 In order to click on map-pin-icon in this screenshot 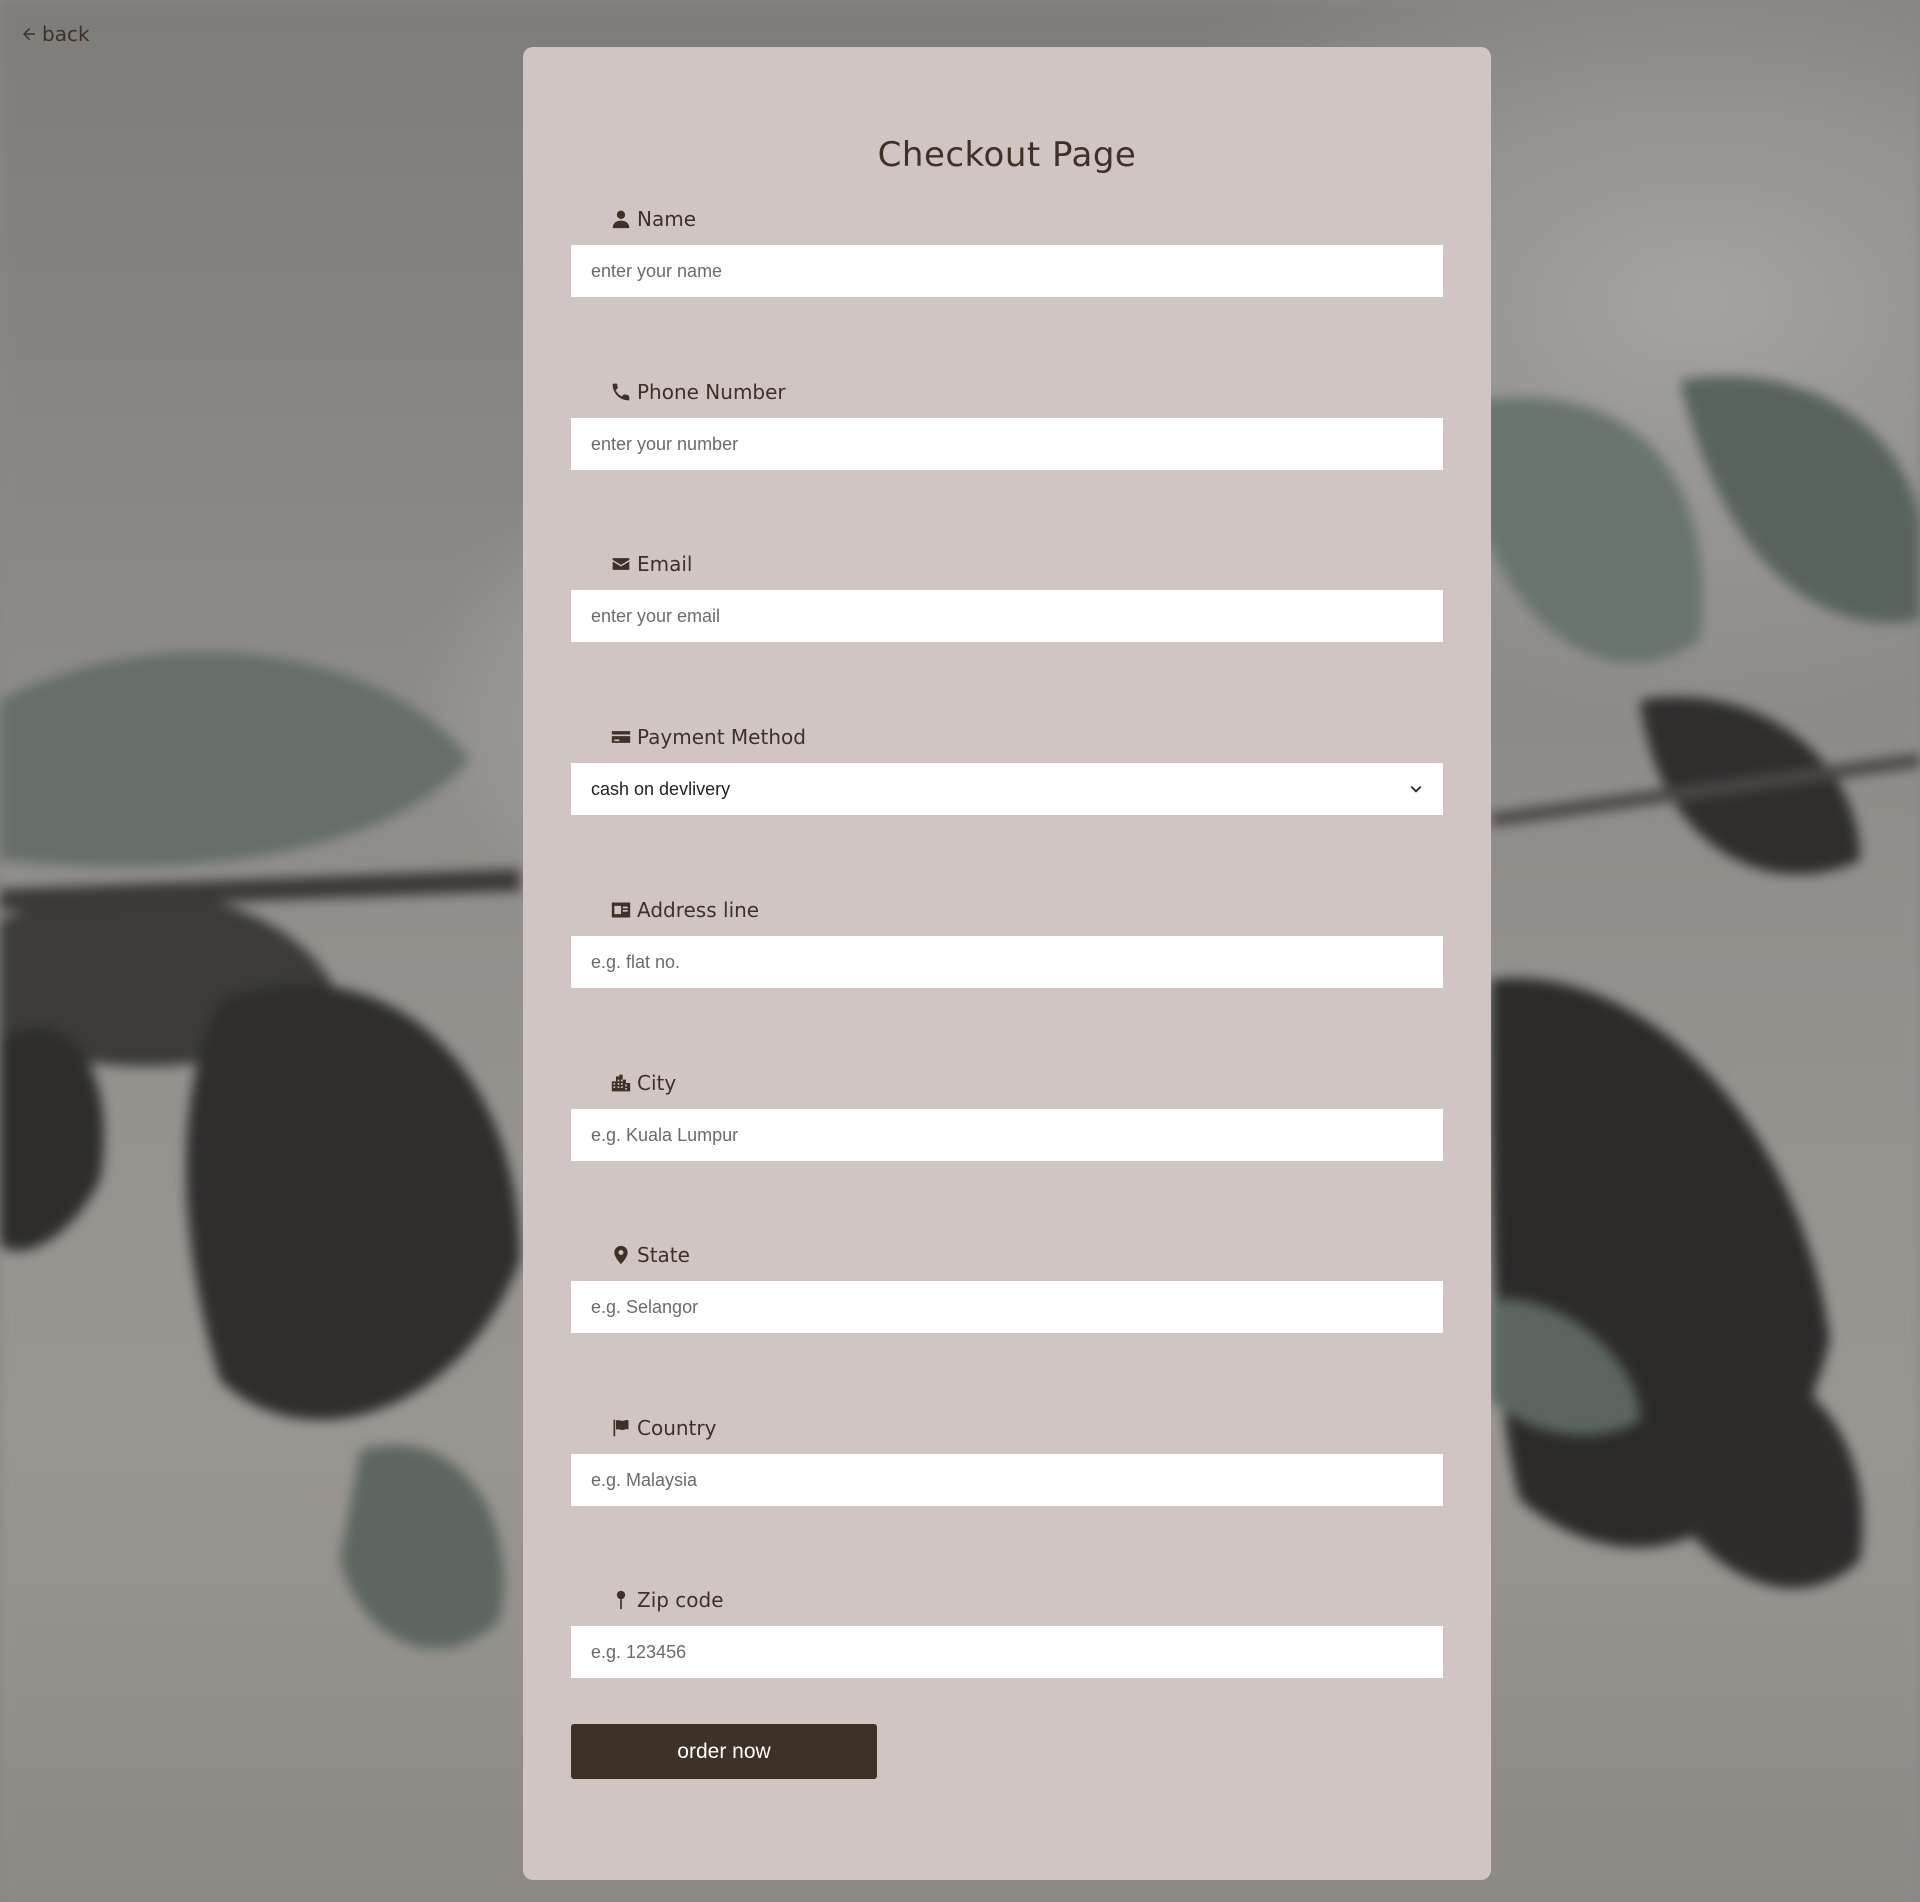, I will do `click(621, 1600)`.